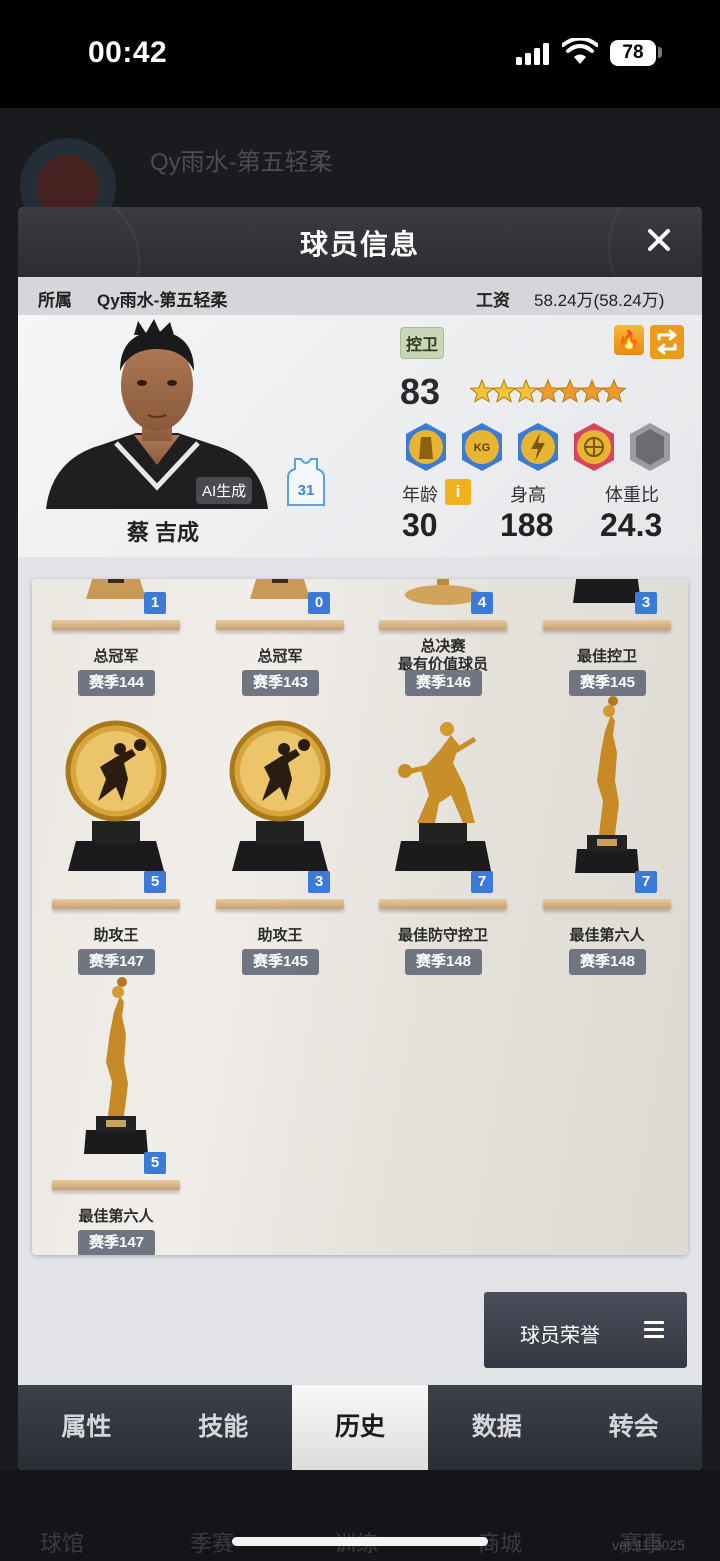  I want to click on trophy-item: 3 最佳控卫 赛季145, so click(607, 637).